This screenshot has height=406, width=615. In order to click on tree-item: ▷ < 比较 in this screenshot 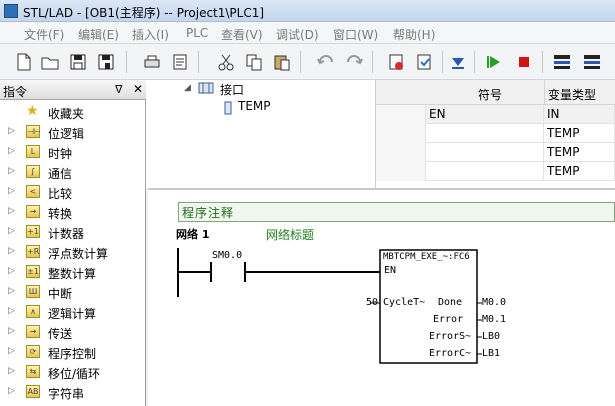, I will do `click(73, 192)`.